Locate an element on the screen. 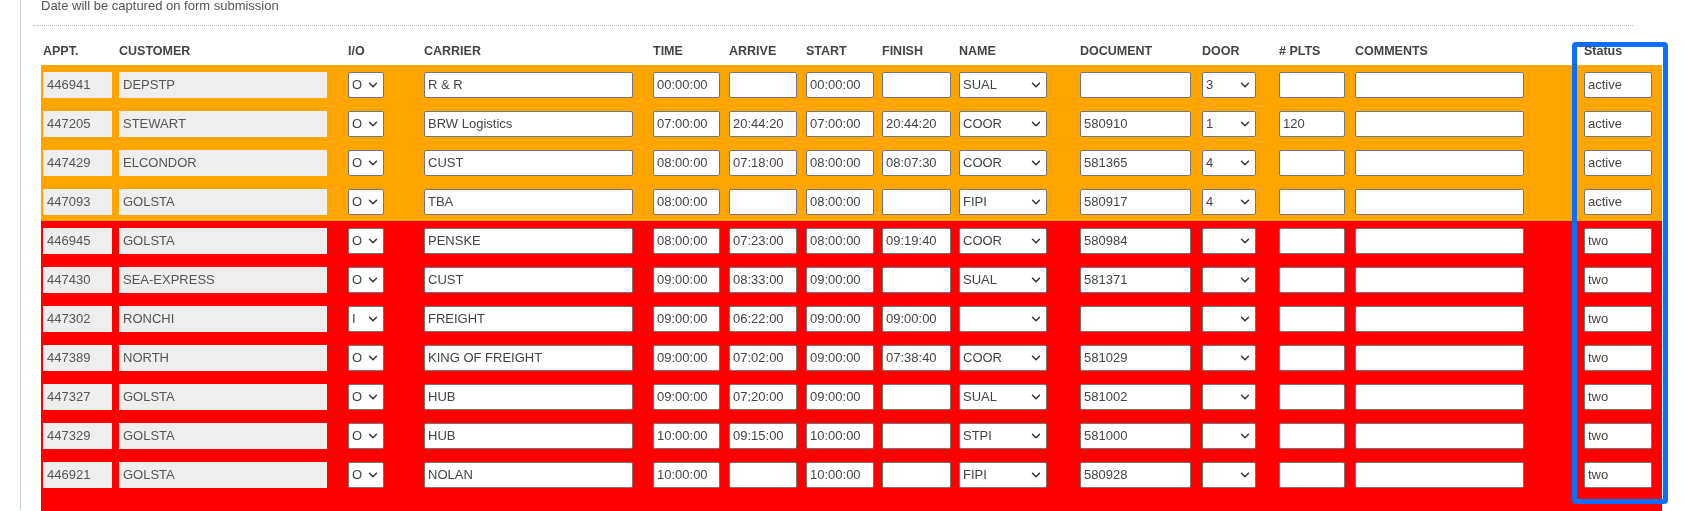  readonly-field: 447389 is located at coordinates (77, 357).